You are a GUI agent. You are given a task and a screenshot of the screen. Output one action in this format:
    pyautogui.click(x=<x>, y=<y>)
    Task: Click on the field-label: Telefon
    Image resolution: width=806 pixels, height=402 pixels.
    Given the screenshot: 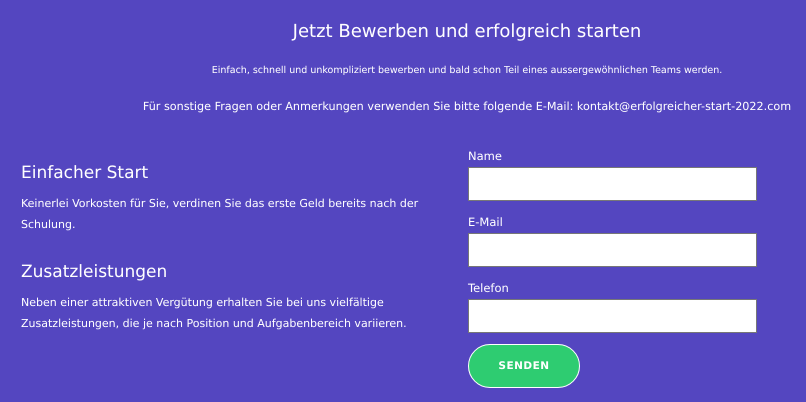 What is the action you would take?
    pyautogui.click(x=489, y=288)
    